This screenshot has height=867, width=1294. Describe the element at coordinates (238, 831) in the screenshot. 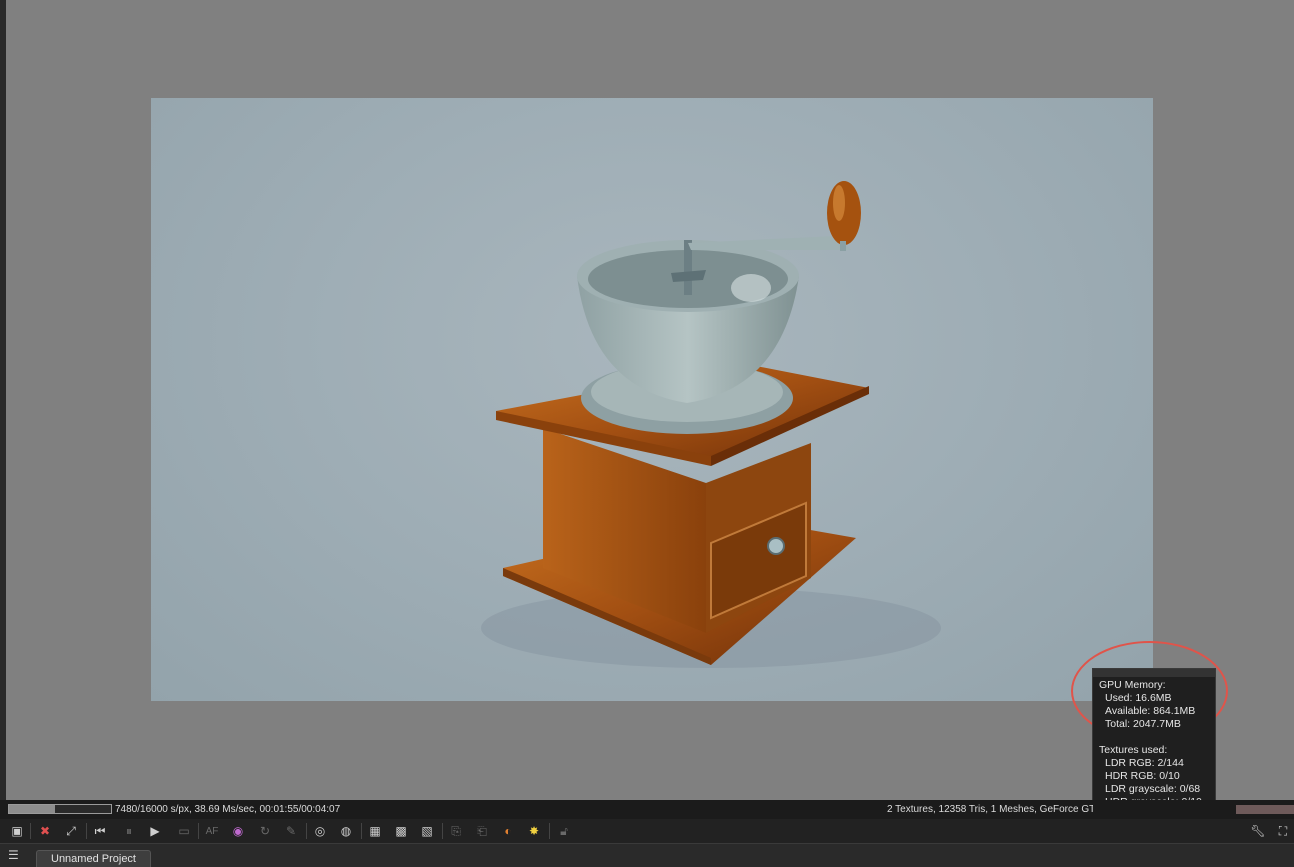

I see `color-icon: ◉` at that location.